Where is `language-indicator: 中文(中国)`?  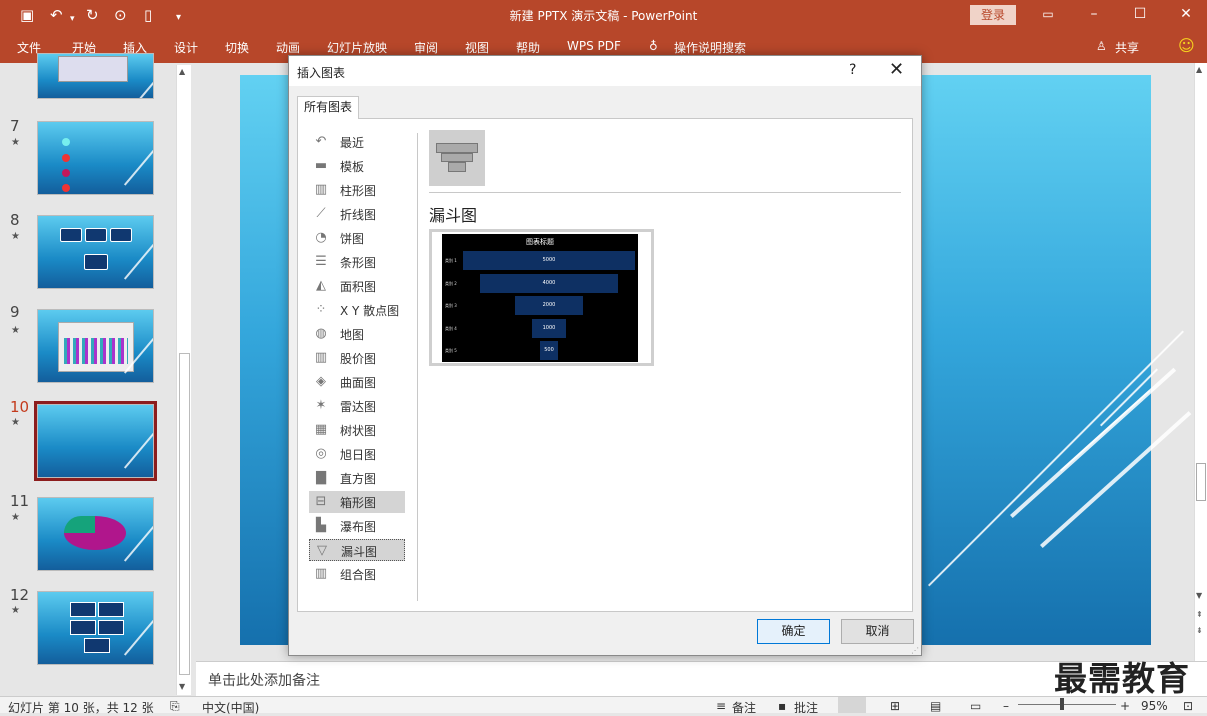
language-indicator: 中文(中国) is located at coordinates (230, 707).